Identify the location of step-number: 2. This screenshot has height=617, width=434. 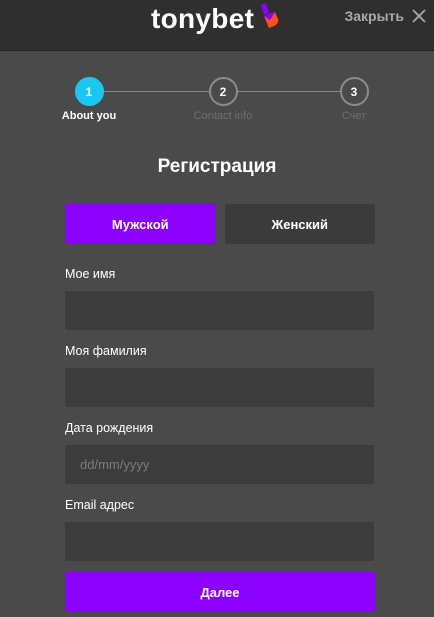
(223, 91).